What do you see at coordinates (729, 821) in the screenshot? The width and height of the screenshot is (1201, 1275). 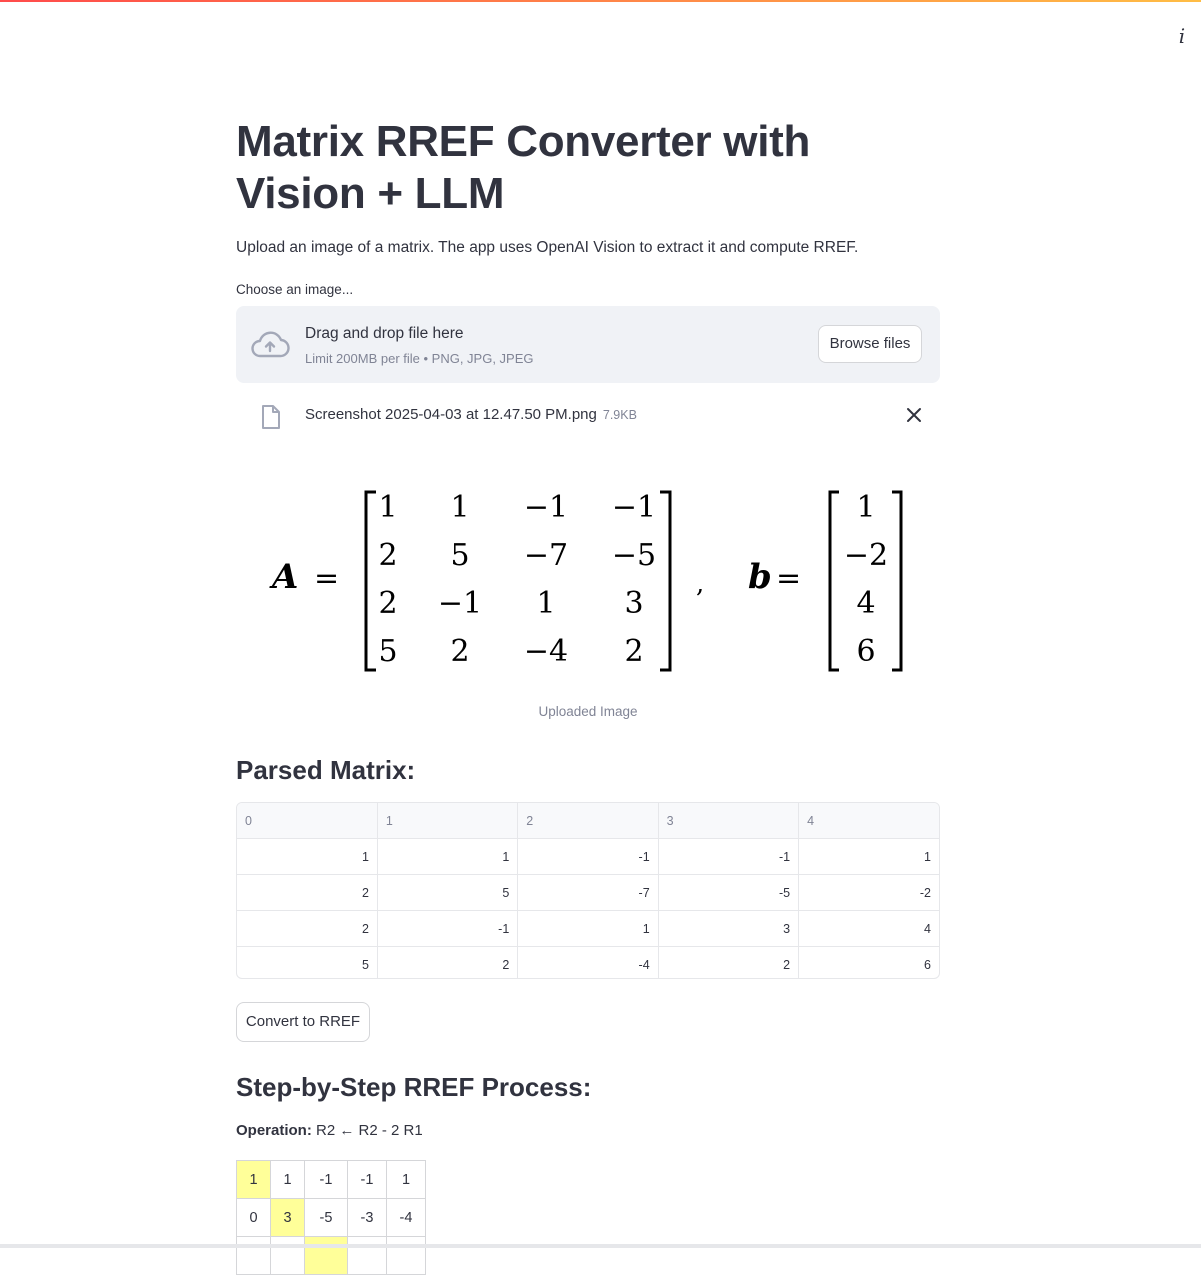 I see `column-header: 3` at bounding box center [729, 821].